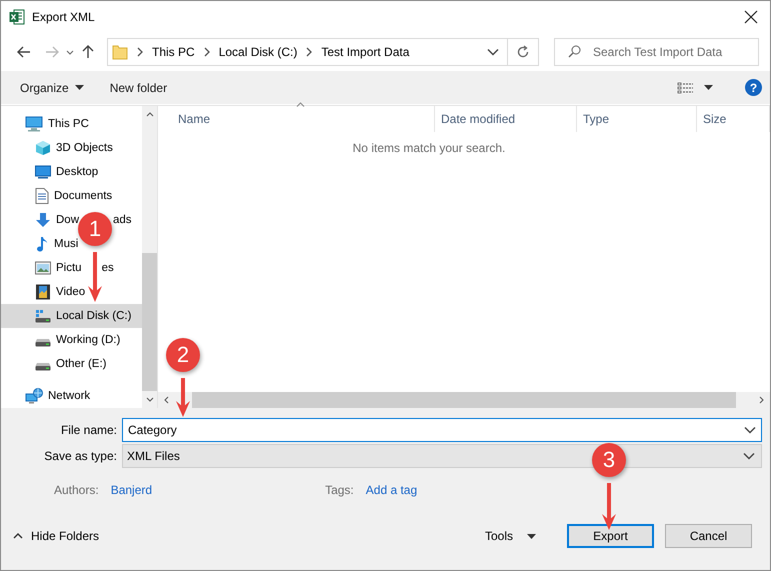  What do you see at coordinates (120, 52) in the screenshot?
I see `folder-icon` at bounding box center [120, 52].